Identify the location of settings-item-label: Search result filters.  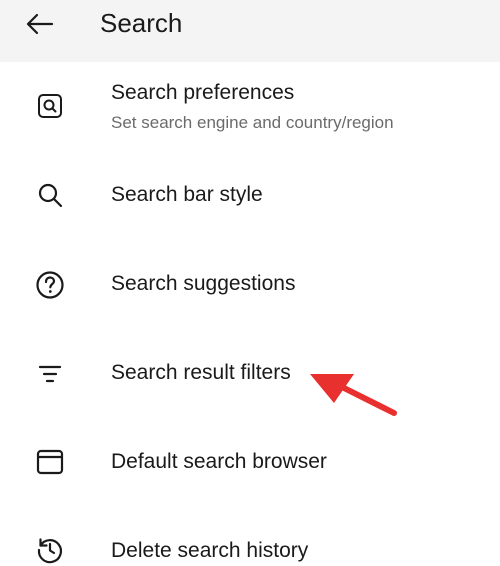
(201, 372).